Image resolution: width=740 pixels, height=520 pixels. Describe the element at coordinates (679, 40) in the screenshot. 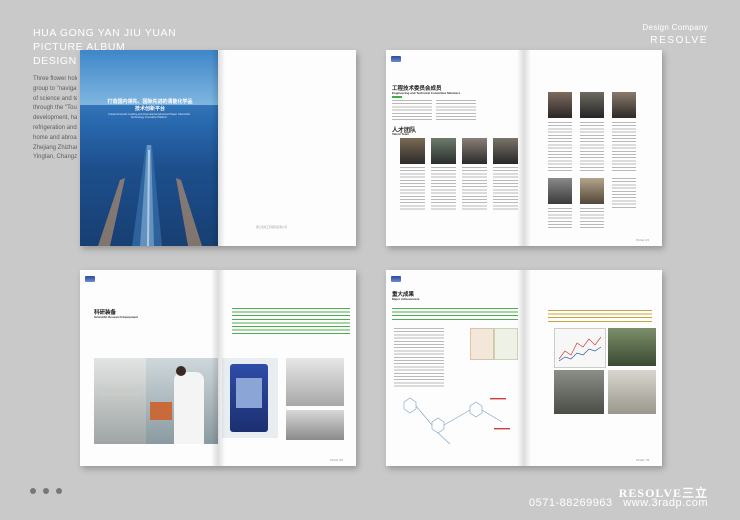

I see `brand-name: RESOLVE` at that location.